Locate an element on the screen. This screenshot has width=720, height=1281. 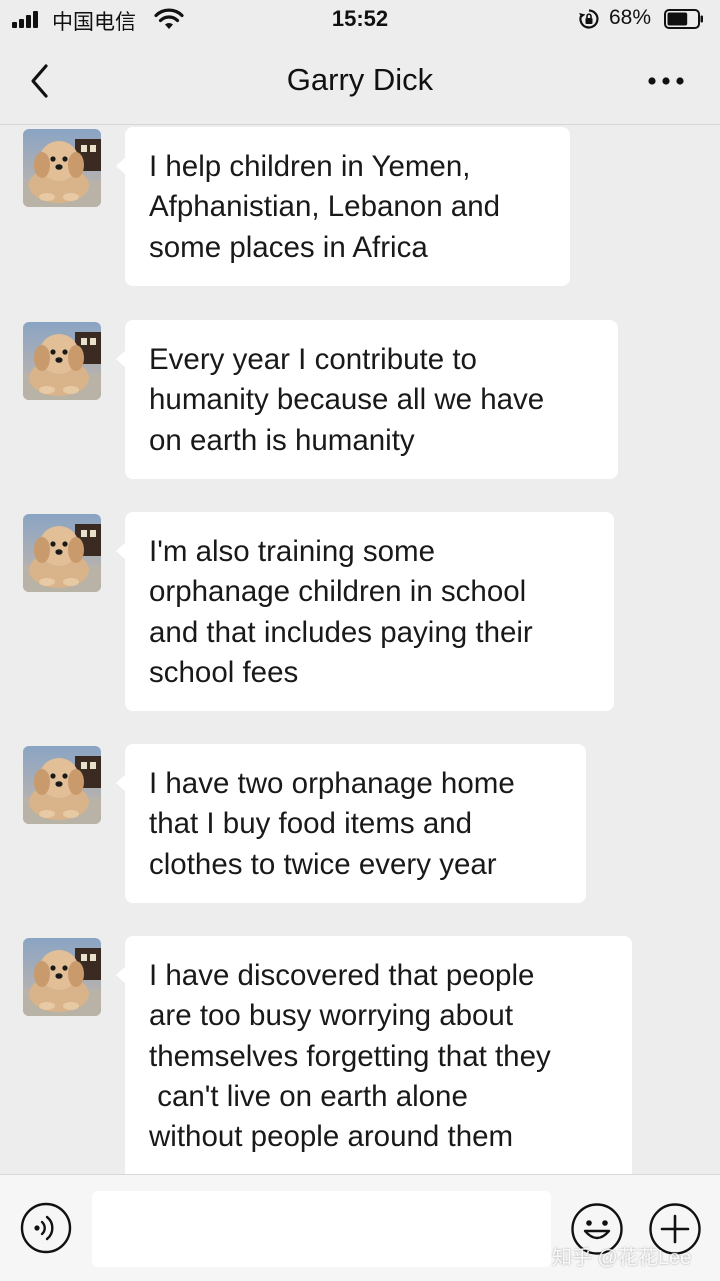
chat-title: Garry Dick is located at coordinates (360, 79).